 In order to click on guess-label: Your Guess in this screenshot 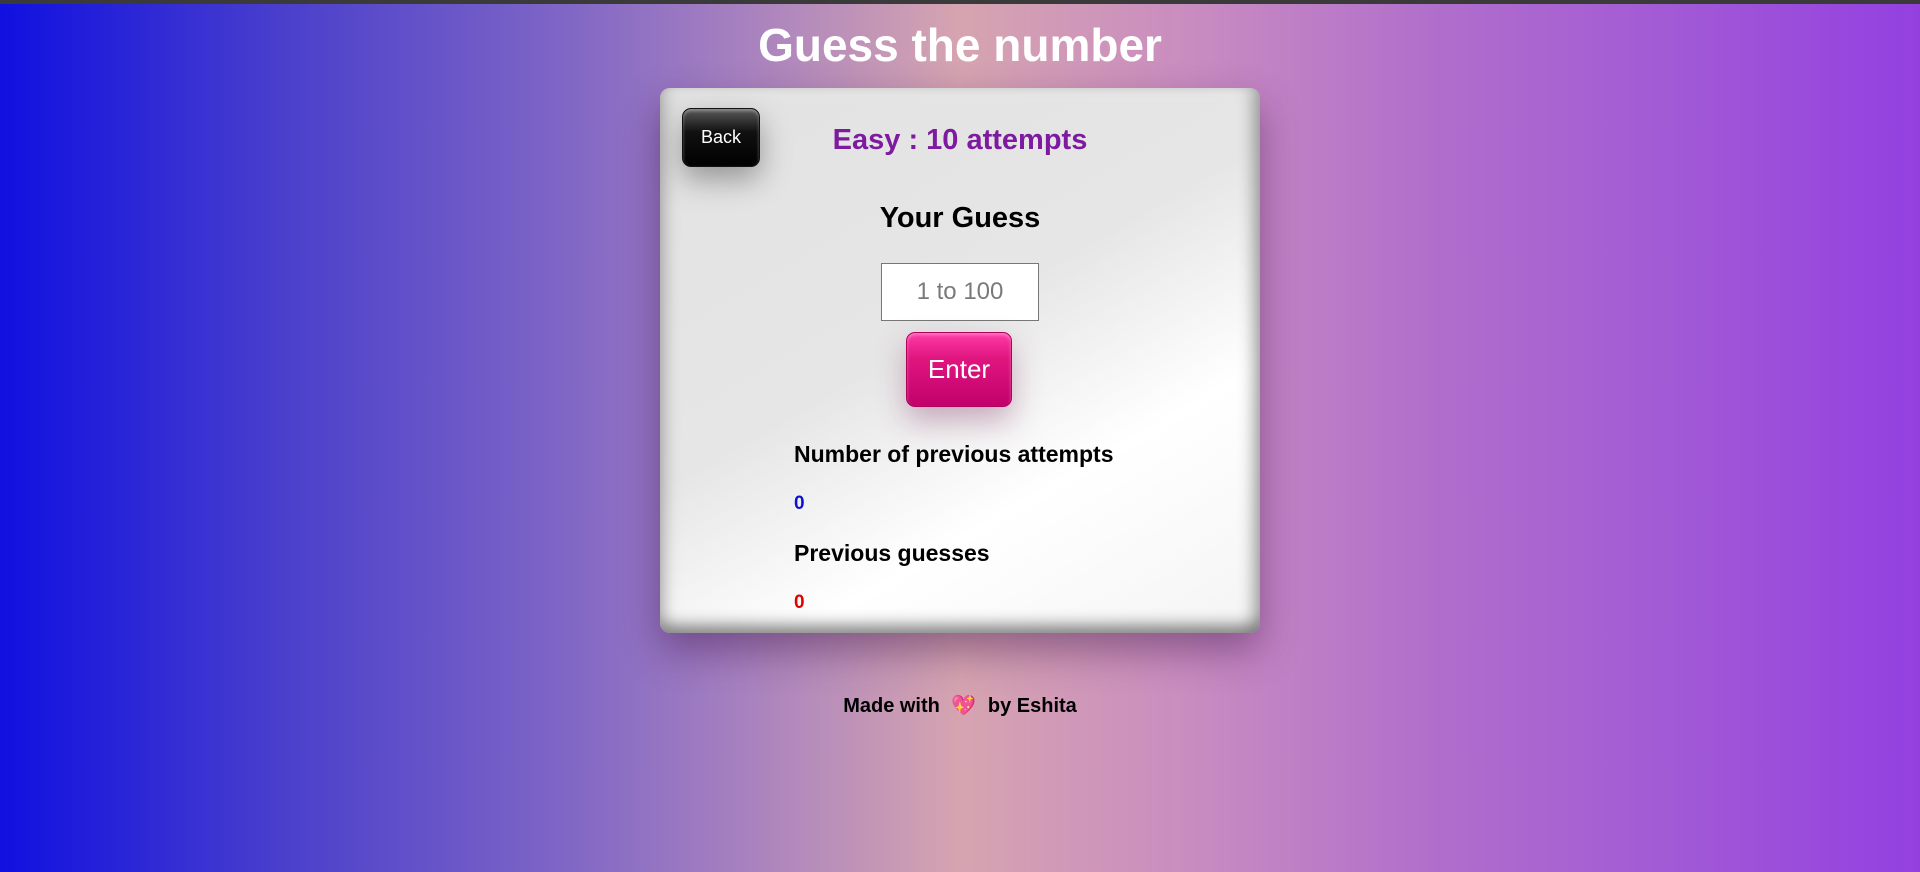, I will do `click(960, 218)`.